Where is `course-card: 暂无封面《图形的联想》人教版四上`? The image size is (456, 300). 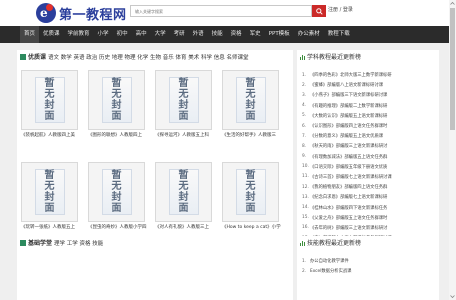 course-card: 暂无封面《图形的联想》人教版四上 is located at coordinates (120, 104).